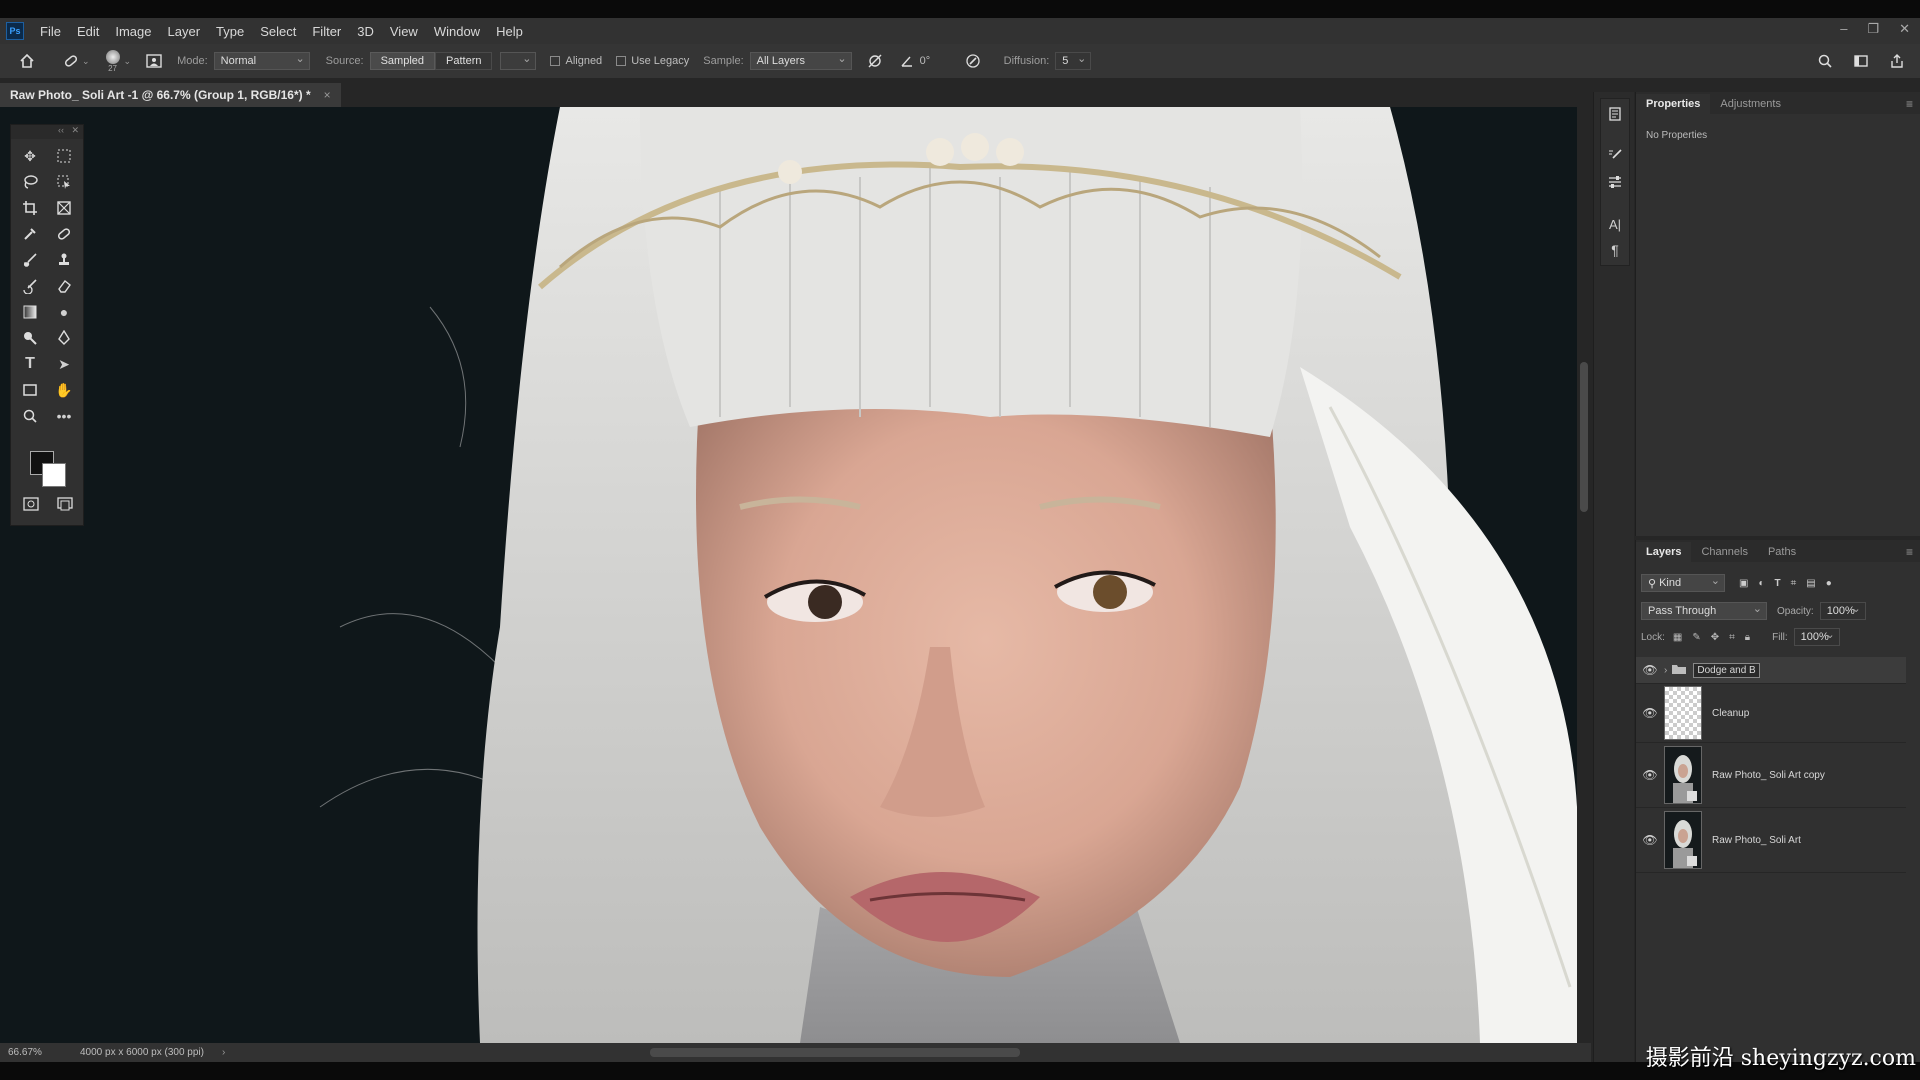 This screenshot has height=1080, width=1920. What do you see at coordinates (518, 61) in the screenshot?
I see `pattern-picker-dropdown` at bounding box center [518, 61].